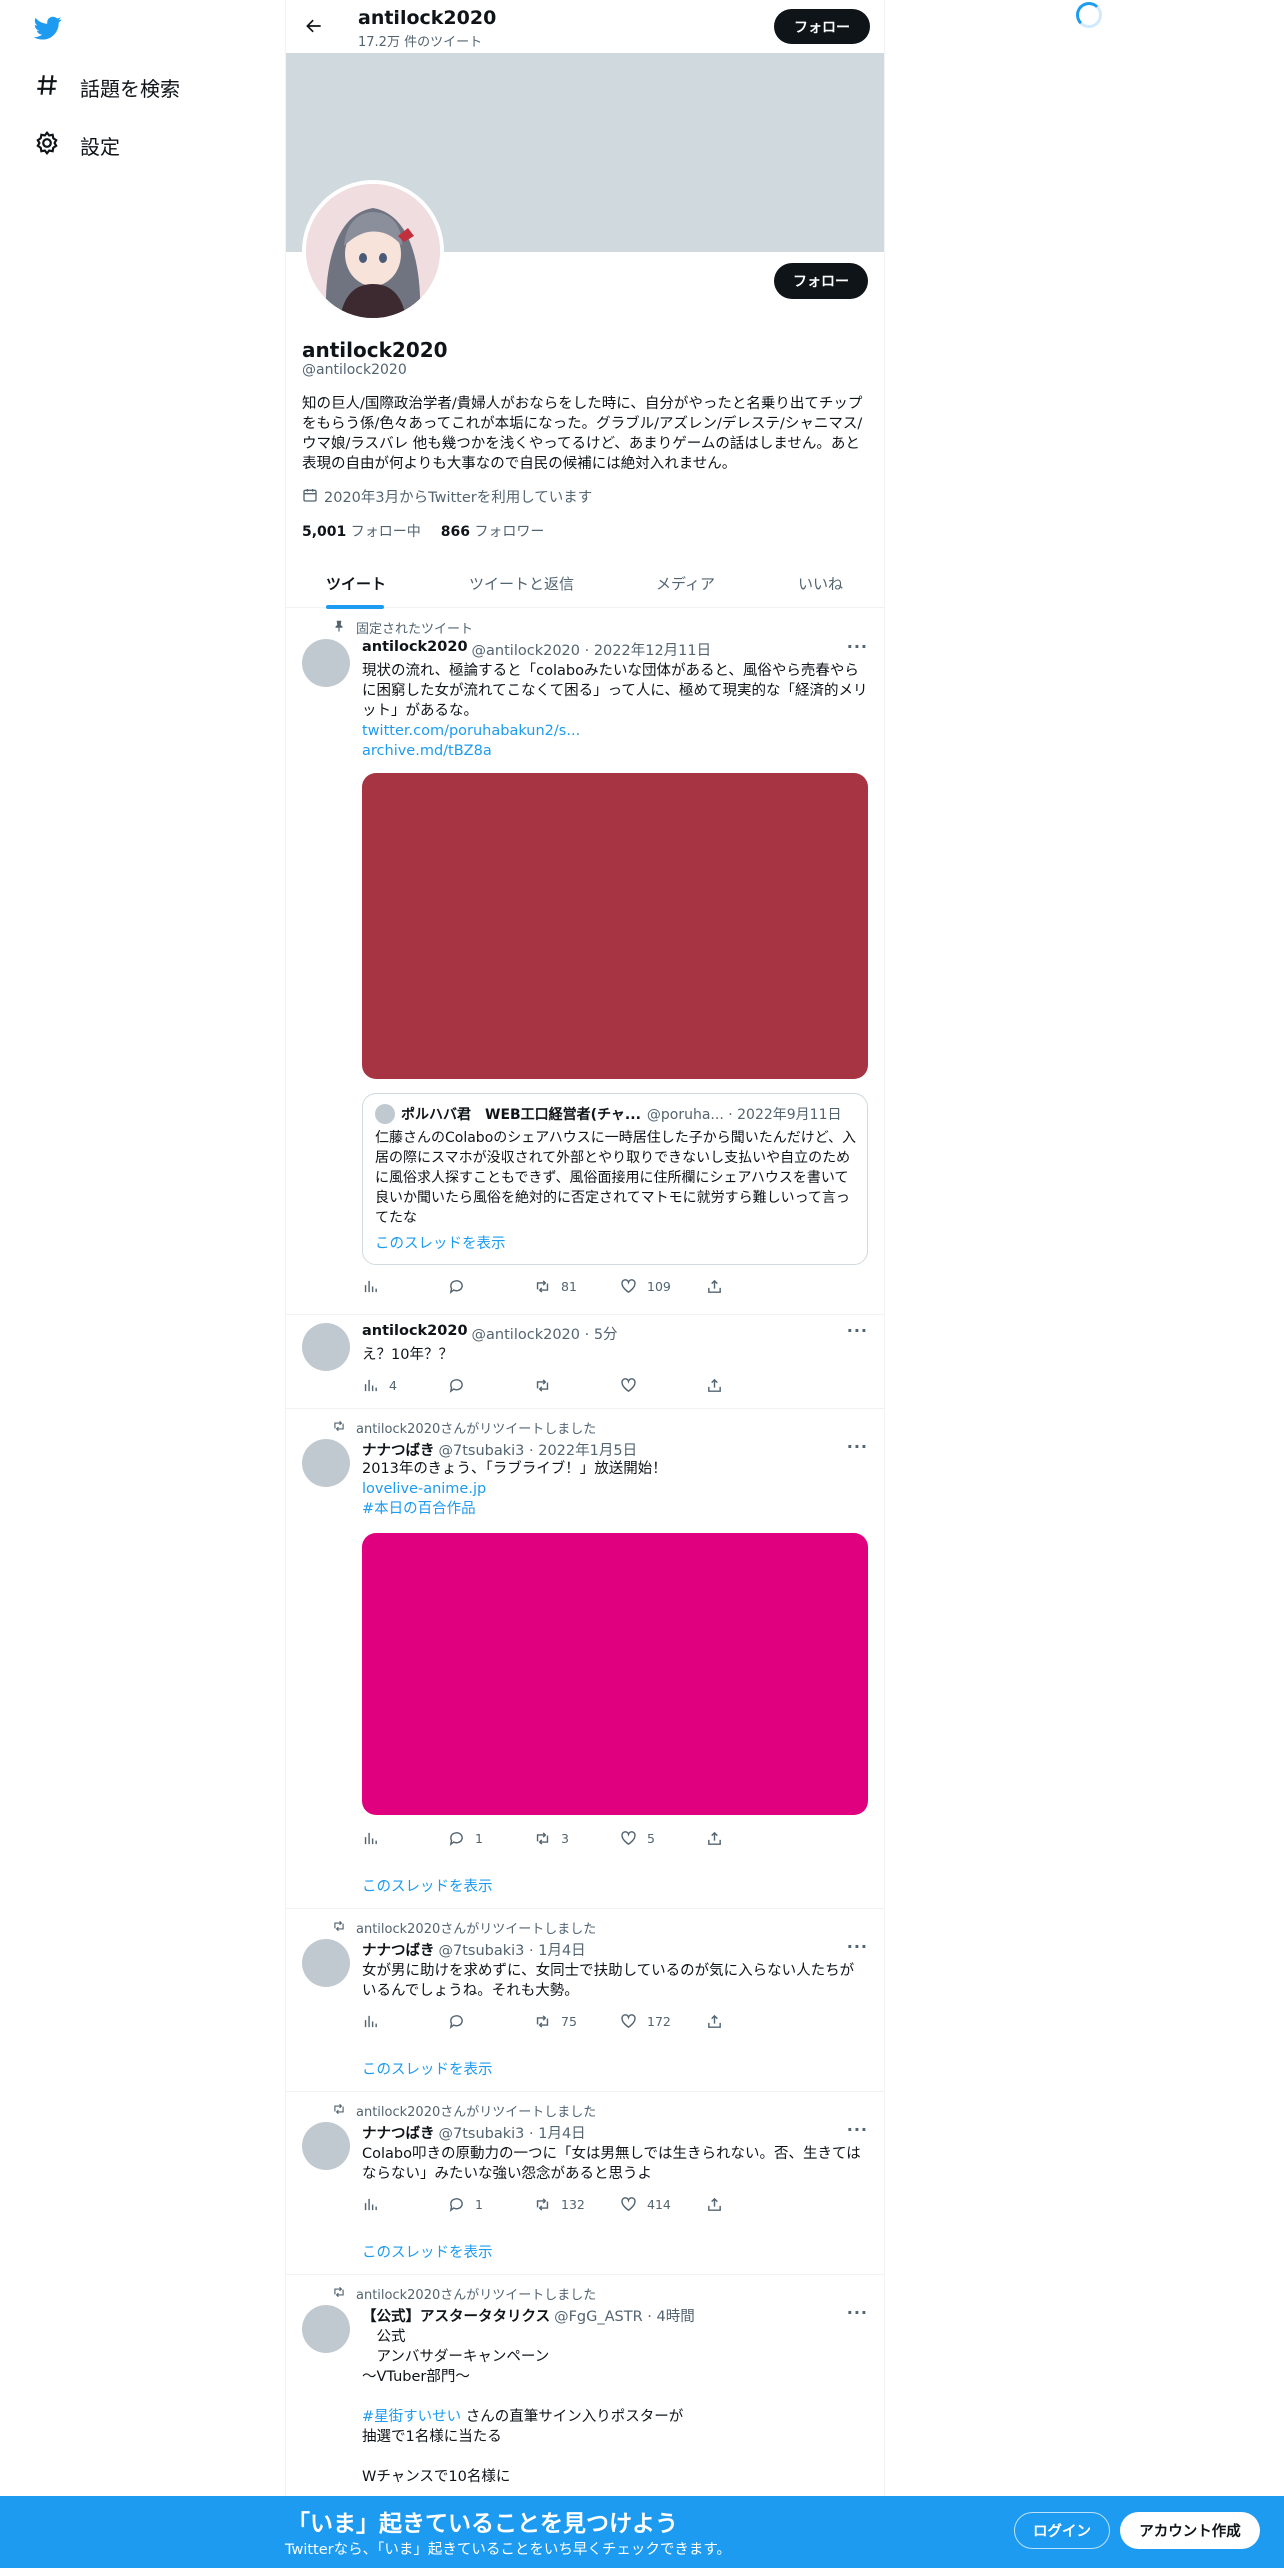 Image resolution: width=1284 pixels, height=2568 pixels. I want to click on like-button: 414, so click(663, 2204).